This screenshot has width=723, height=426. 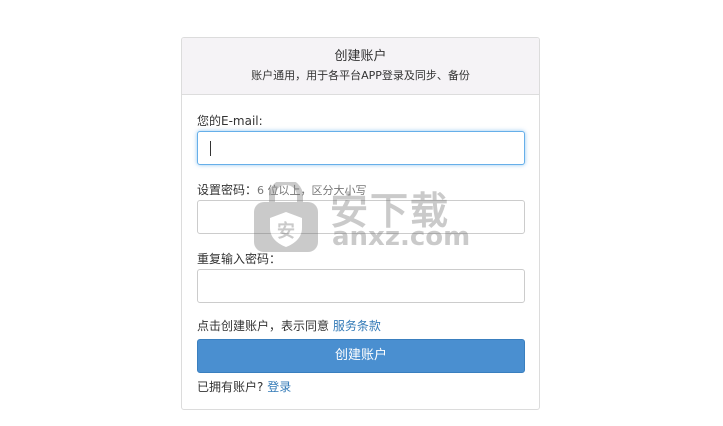 What do you see at coordinates (361, 217) in the screenshot?
I see `password-field` at bounding box center [361, 217].